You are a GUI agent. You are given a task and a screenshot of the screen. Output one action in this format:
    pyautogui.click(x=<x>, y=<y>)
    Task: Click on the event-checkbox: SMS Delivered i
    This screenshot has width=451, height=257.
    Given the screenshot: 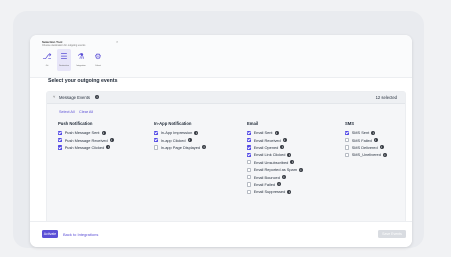 What is the action you would take?
    pyautogui.click(x=366, y=147)
    